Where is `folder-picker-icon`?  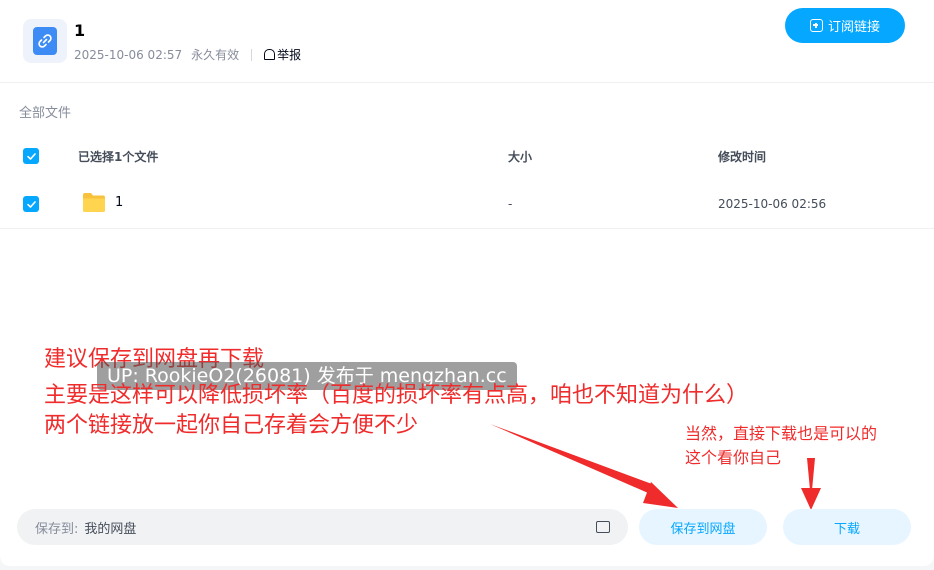 folder-picker-icon is located at coordinates (603, 527).